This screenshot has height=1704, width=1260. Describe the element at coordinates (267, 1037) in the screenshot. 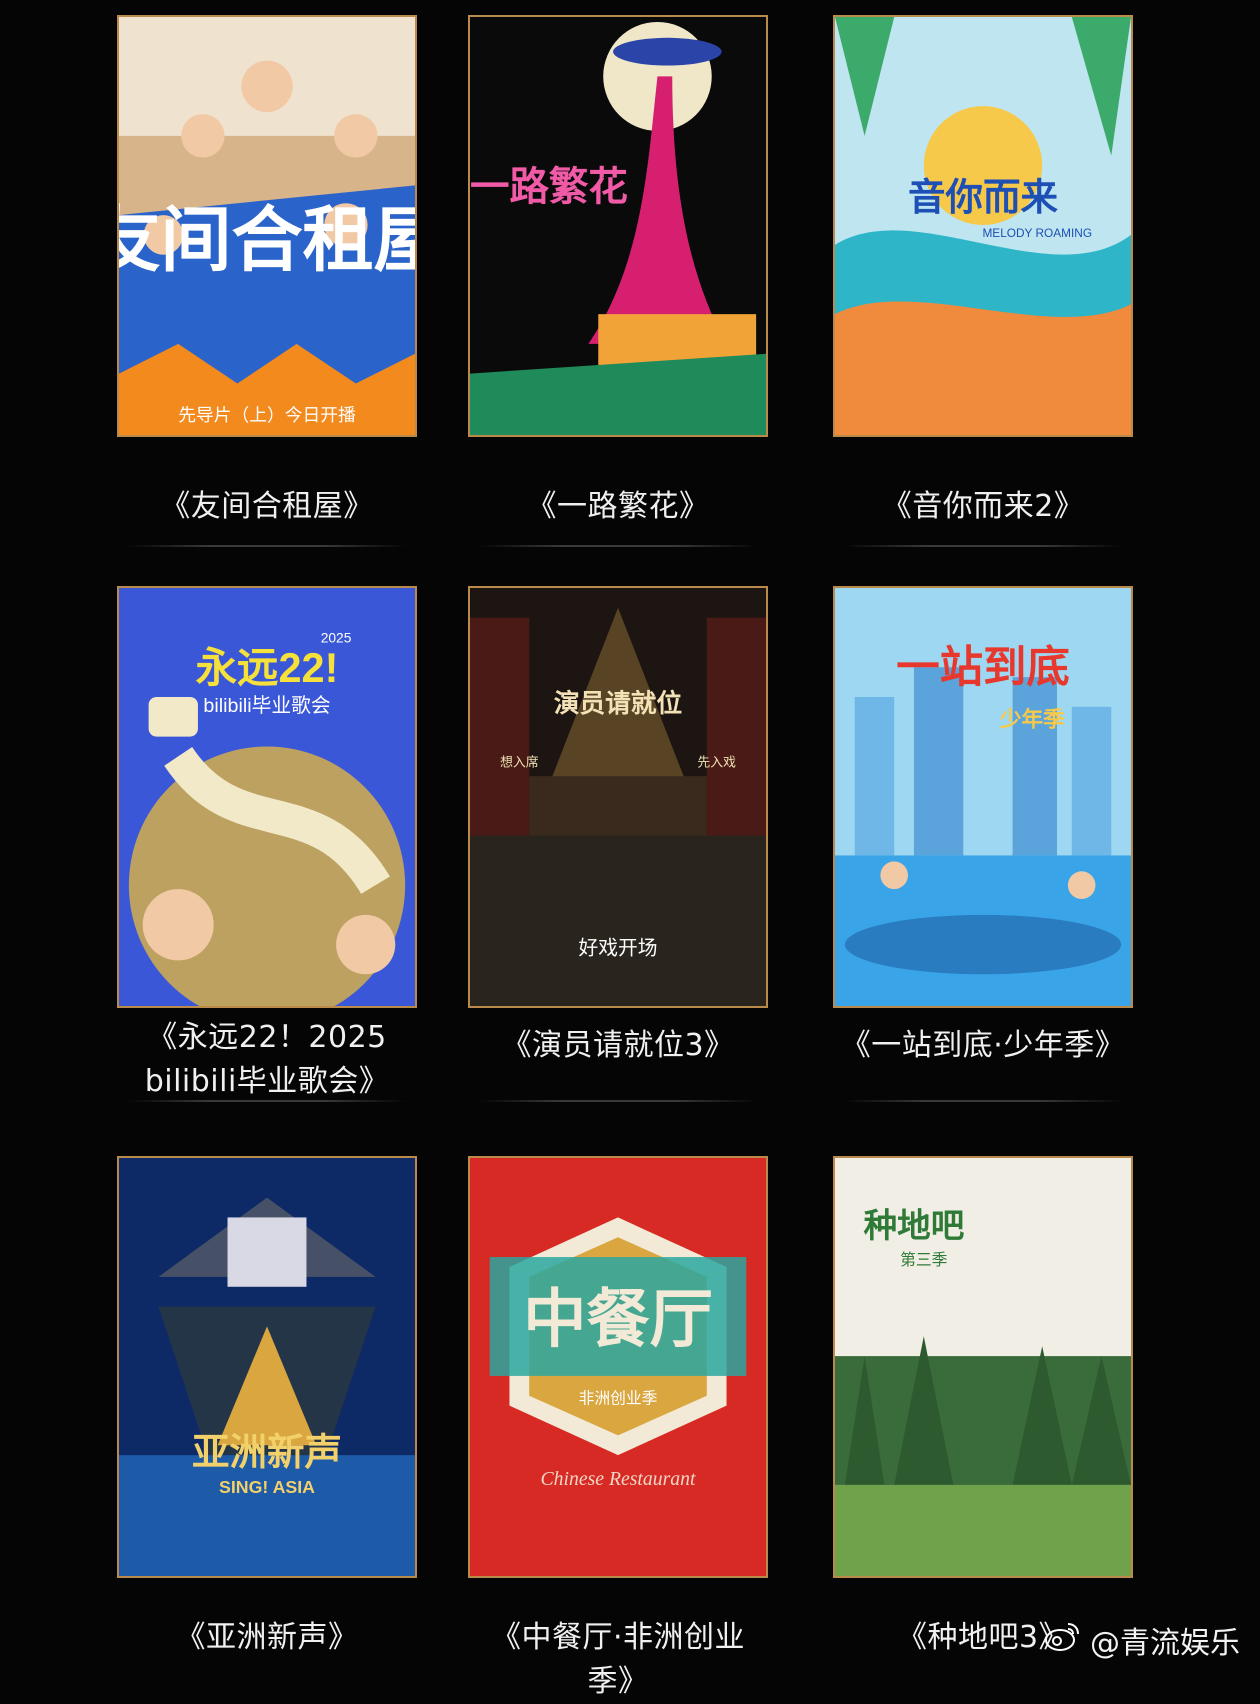

I see `show-title-line: 《永远22！2025` at that location.